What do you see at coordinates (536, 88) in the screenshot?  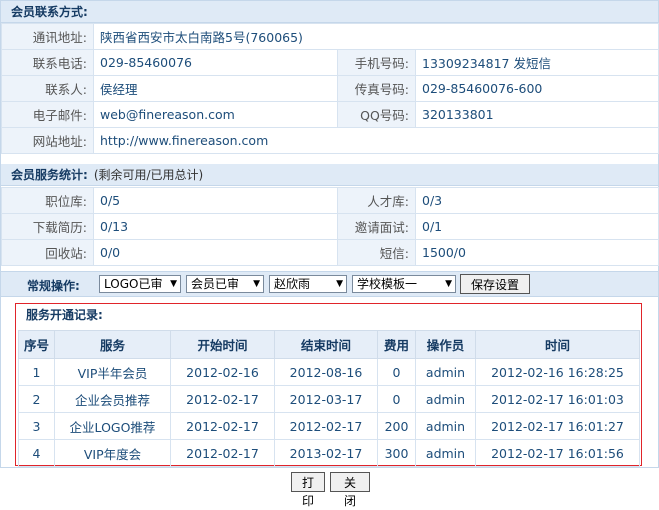 I see `fax-value: 029-85460076-600` at bounding box center [536, 88].